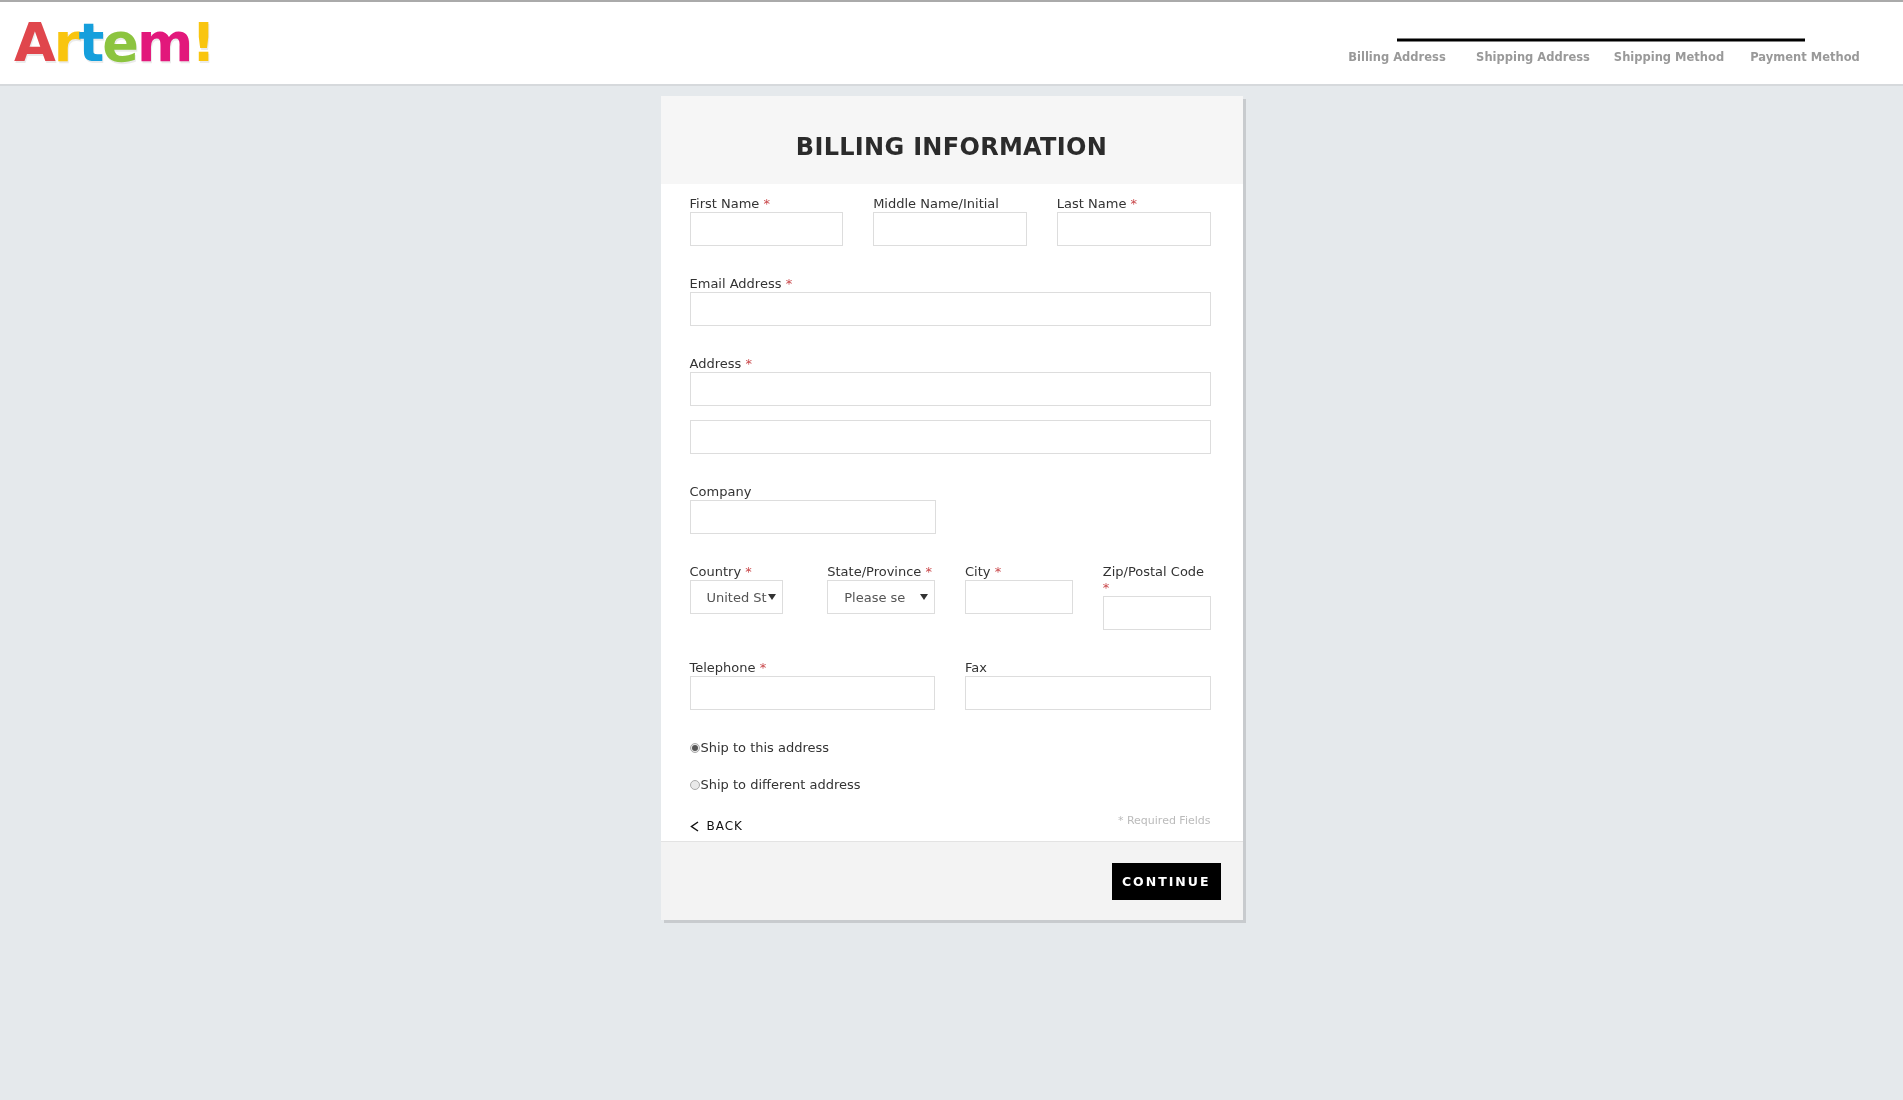 This screenshot has height=1100, width=1903. Describe the element at coordinates (721, 572) in the screenshot. I see `field-label: Country *` at that location.